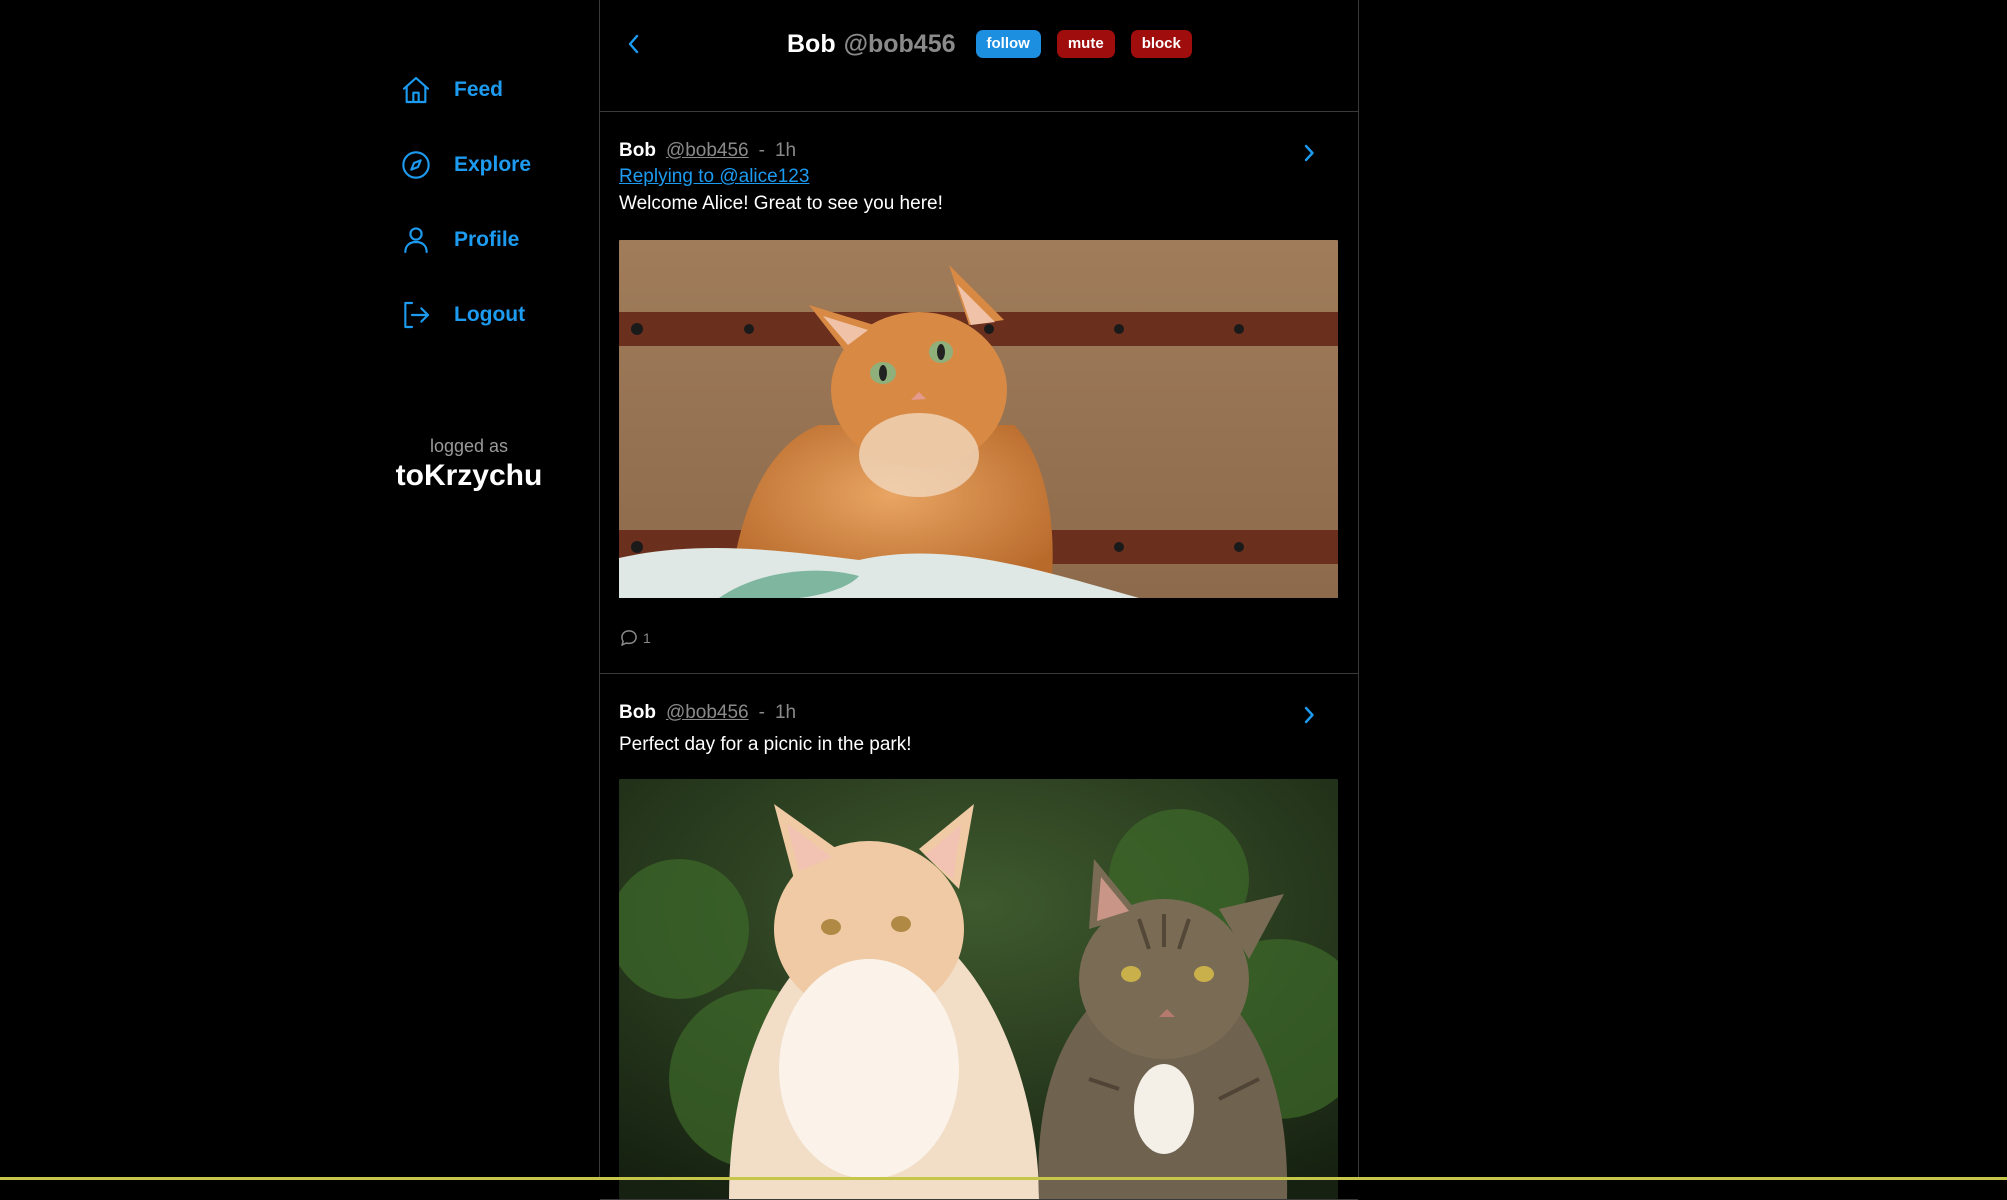 The image size is (2007, 1200). What do you see at coordinates (469, 446) in the screenshot?
I see `logged-as-caption: logged as` at bounding box center [469, 446].